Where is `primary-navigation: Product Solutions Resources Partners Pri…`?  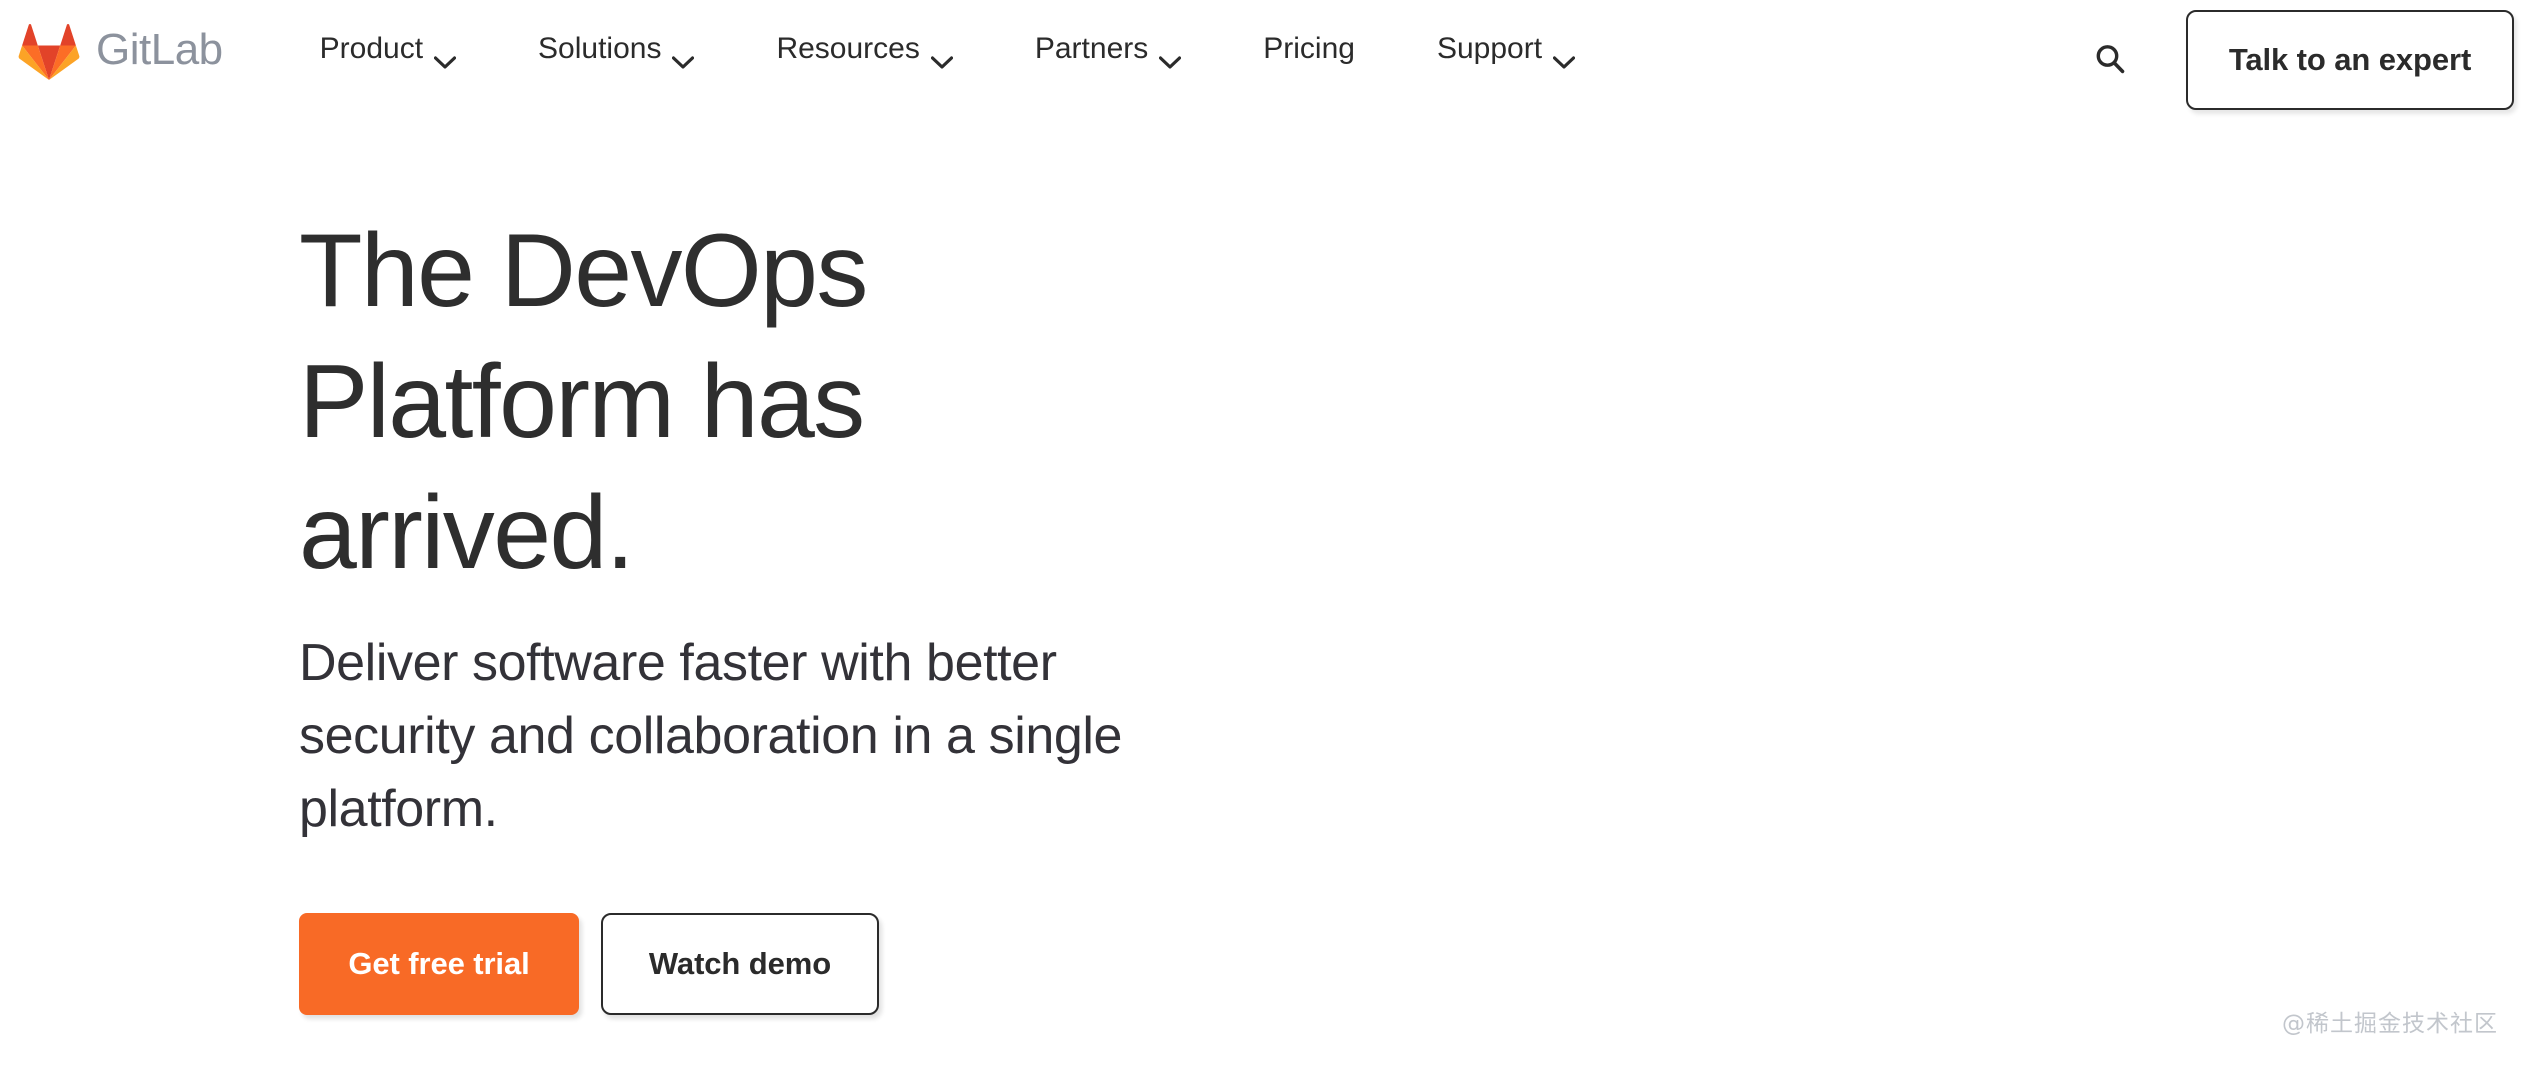
primary-navigation: Product Solutions Resources Partners Pri… is located at coordinates (947, 50).